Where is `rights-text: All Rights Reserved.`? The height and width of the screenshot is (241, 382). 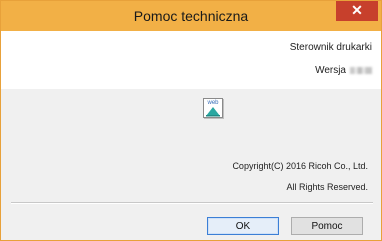
rights-text: All Rights Reserved. is located at coordinates (327, 187).